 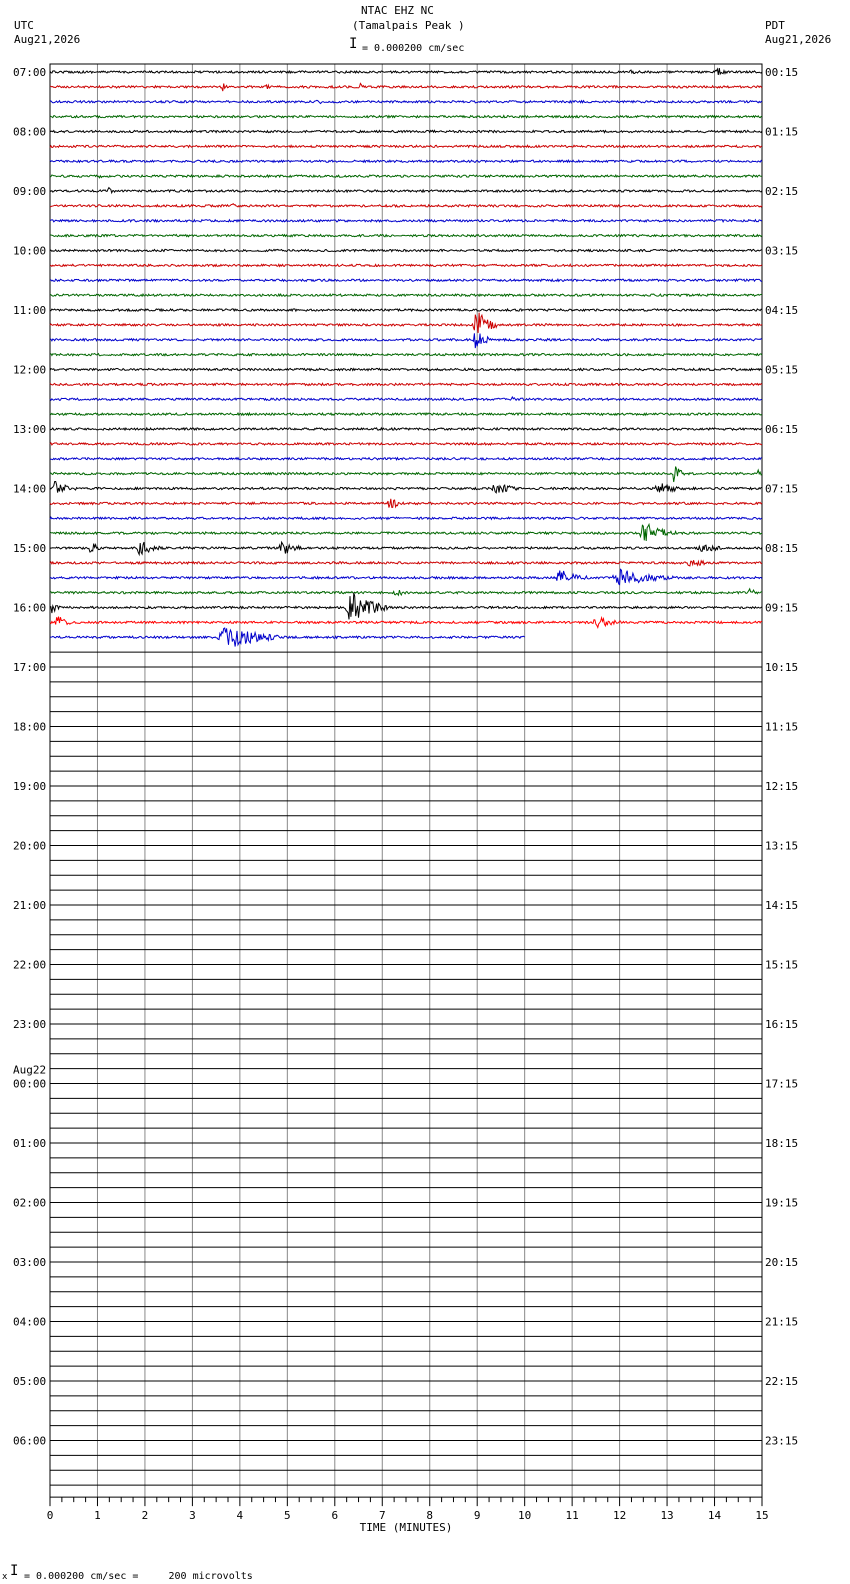 What do you see at coordinates (50, 1515) in the screenshot?
I see `x-tick-label: 0` at bounding box center [50, 1515].